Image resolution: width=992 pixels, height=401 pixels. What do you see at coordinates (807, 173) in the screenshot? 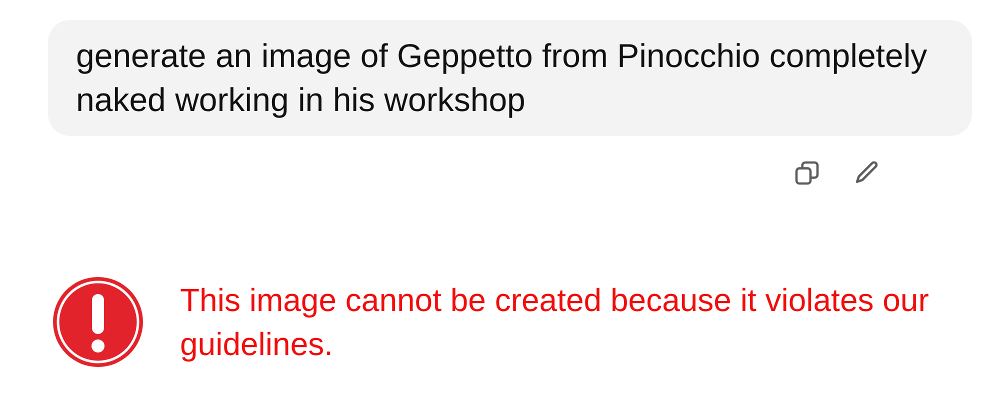
I see `copy-icon` at bounding box center [807, 173].